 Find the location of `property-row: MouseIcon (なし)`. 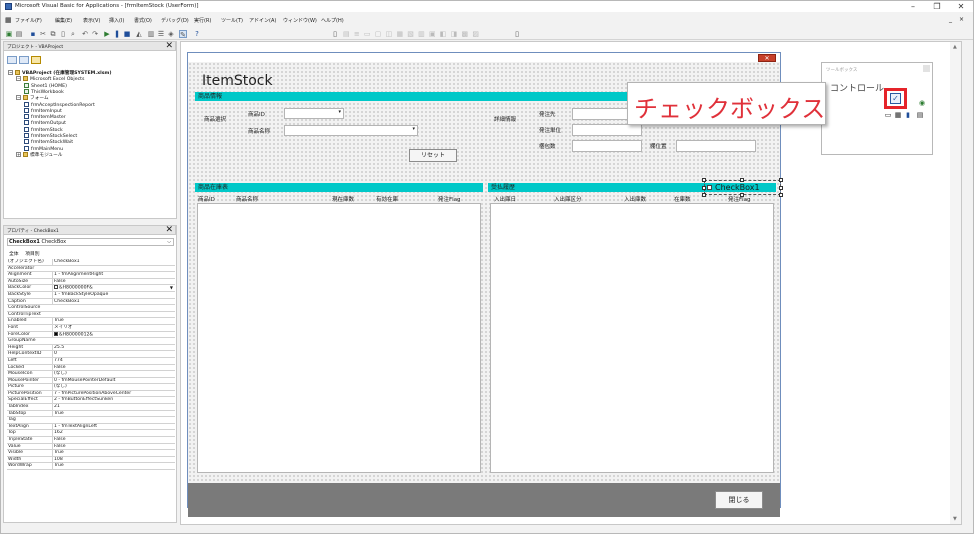

property-row: MouseIcon (なし) is located at coordinates (91, 374).